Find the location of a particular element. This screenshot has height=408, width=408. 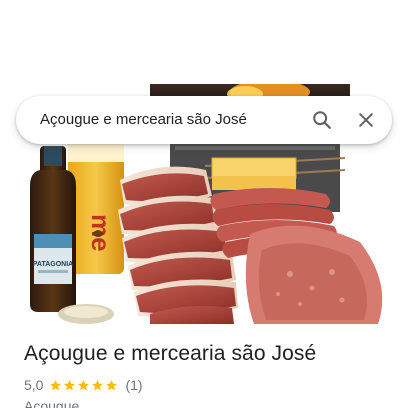

place-category: Açougue is located at coordinates (52, 403).